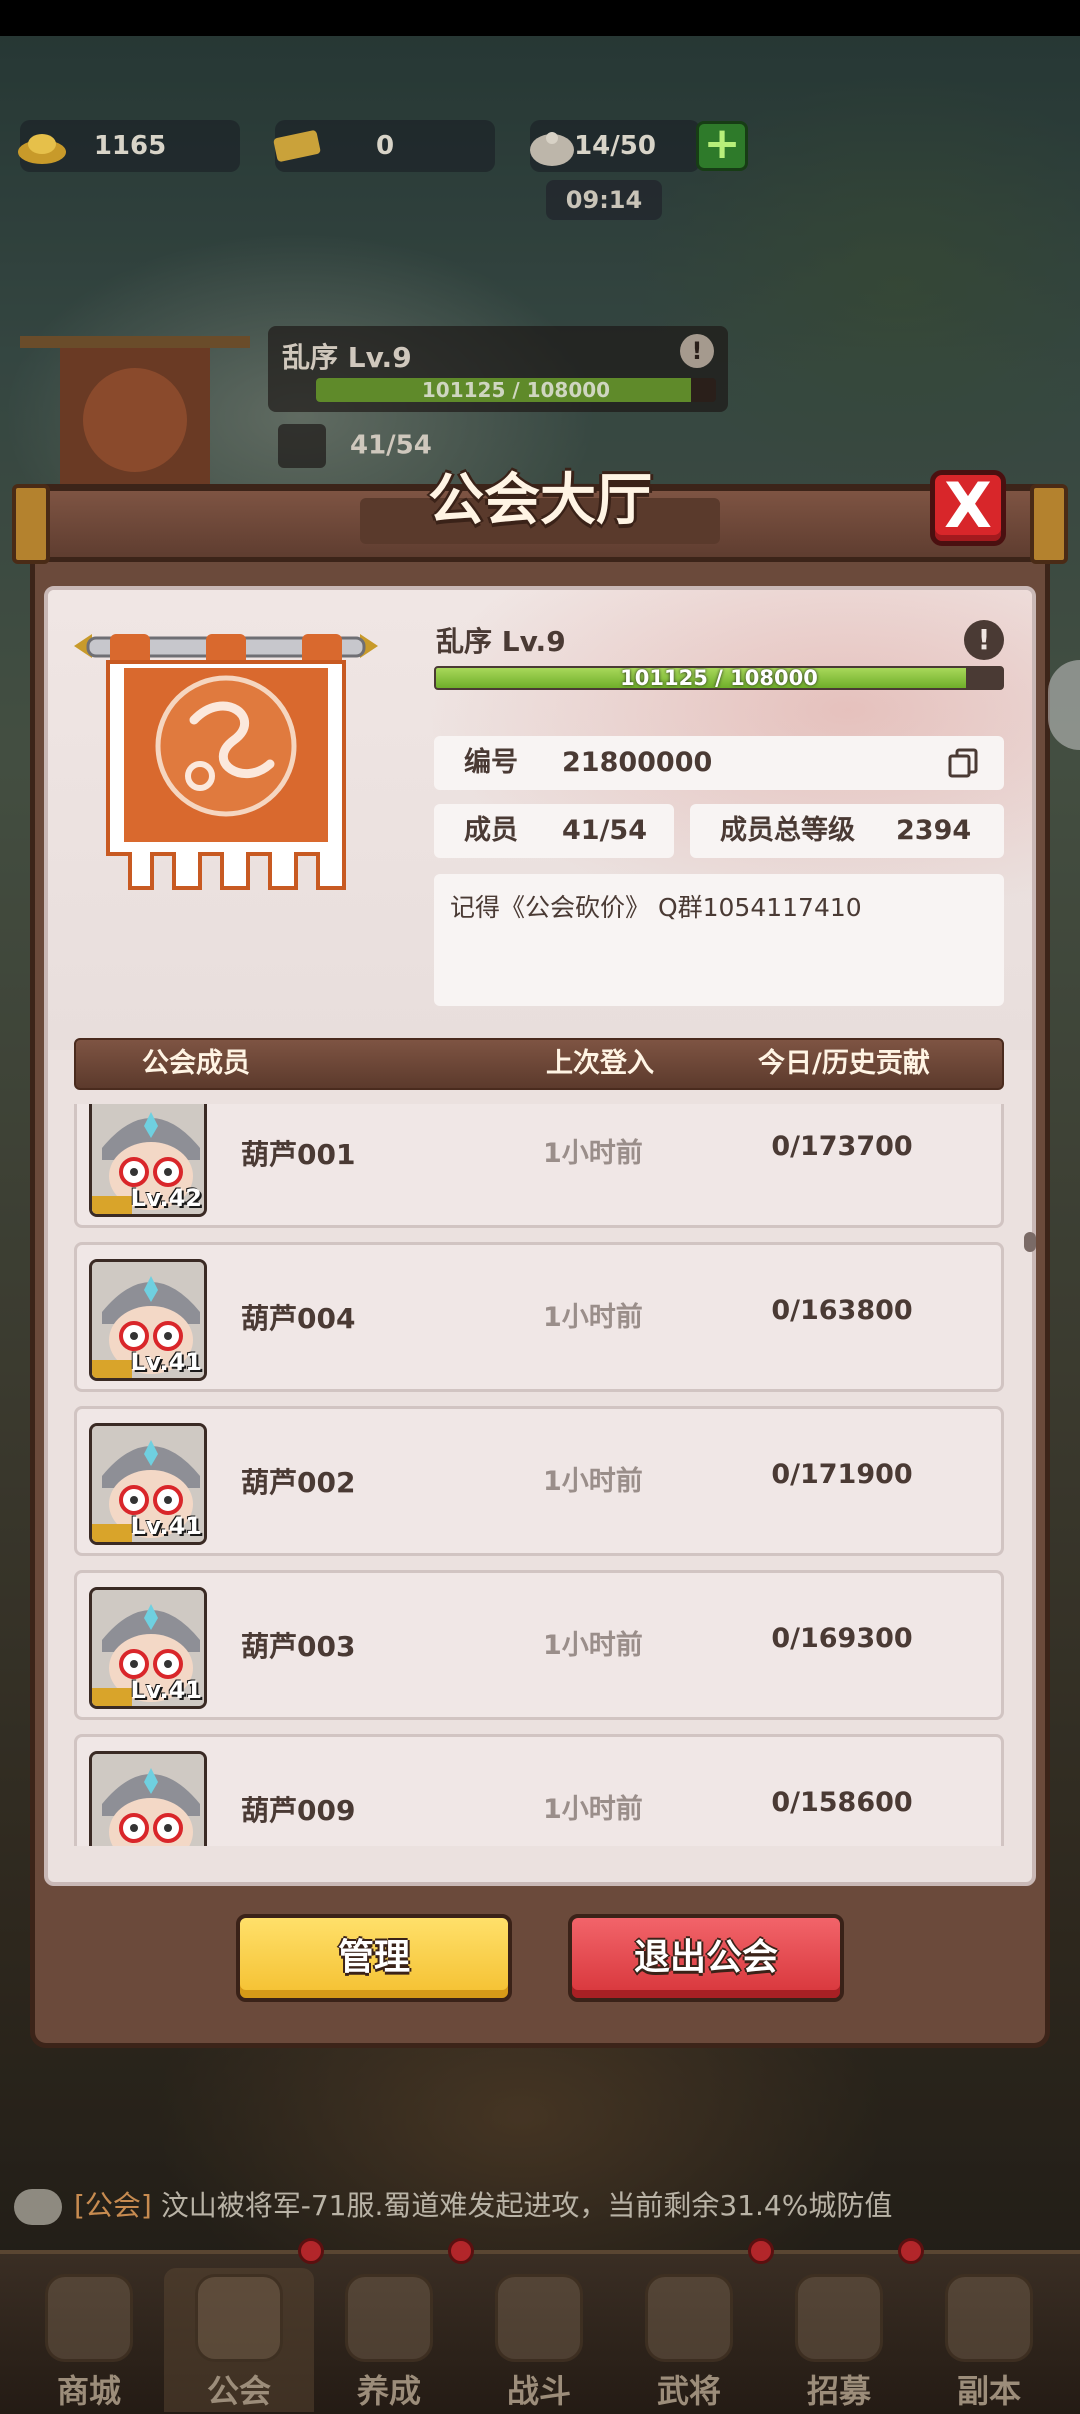 The height and width of the screenshot is (2414, 1080). What do you see at coordinates (226, 762) in the screenshot?
I see `guild-banner-icon` at bounding box center [226, 762].